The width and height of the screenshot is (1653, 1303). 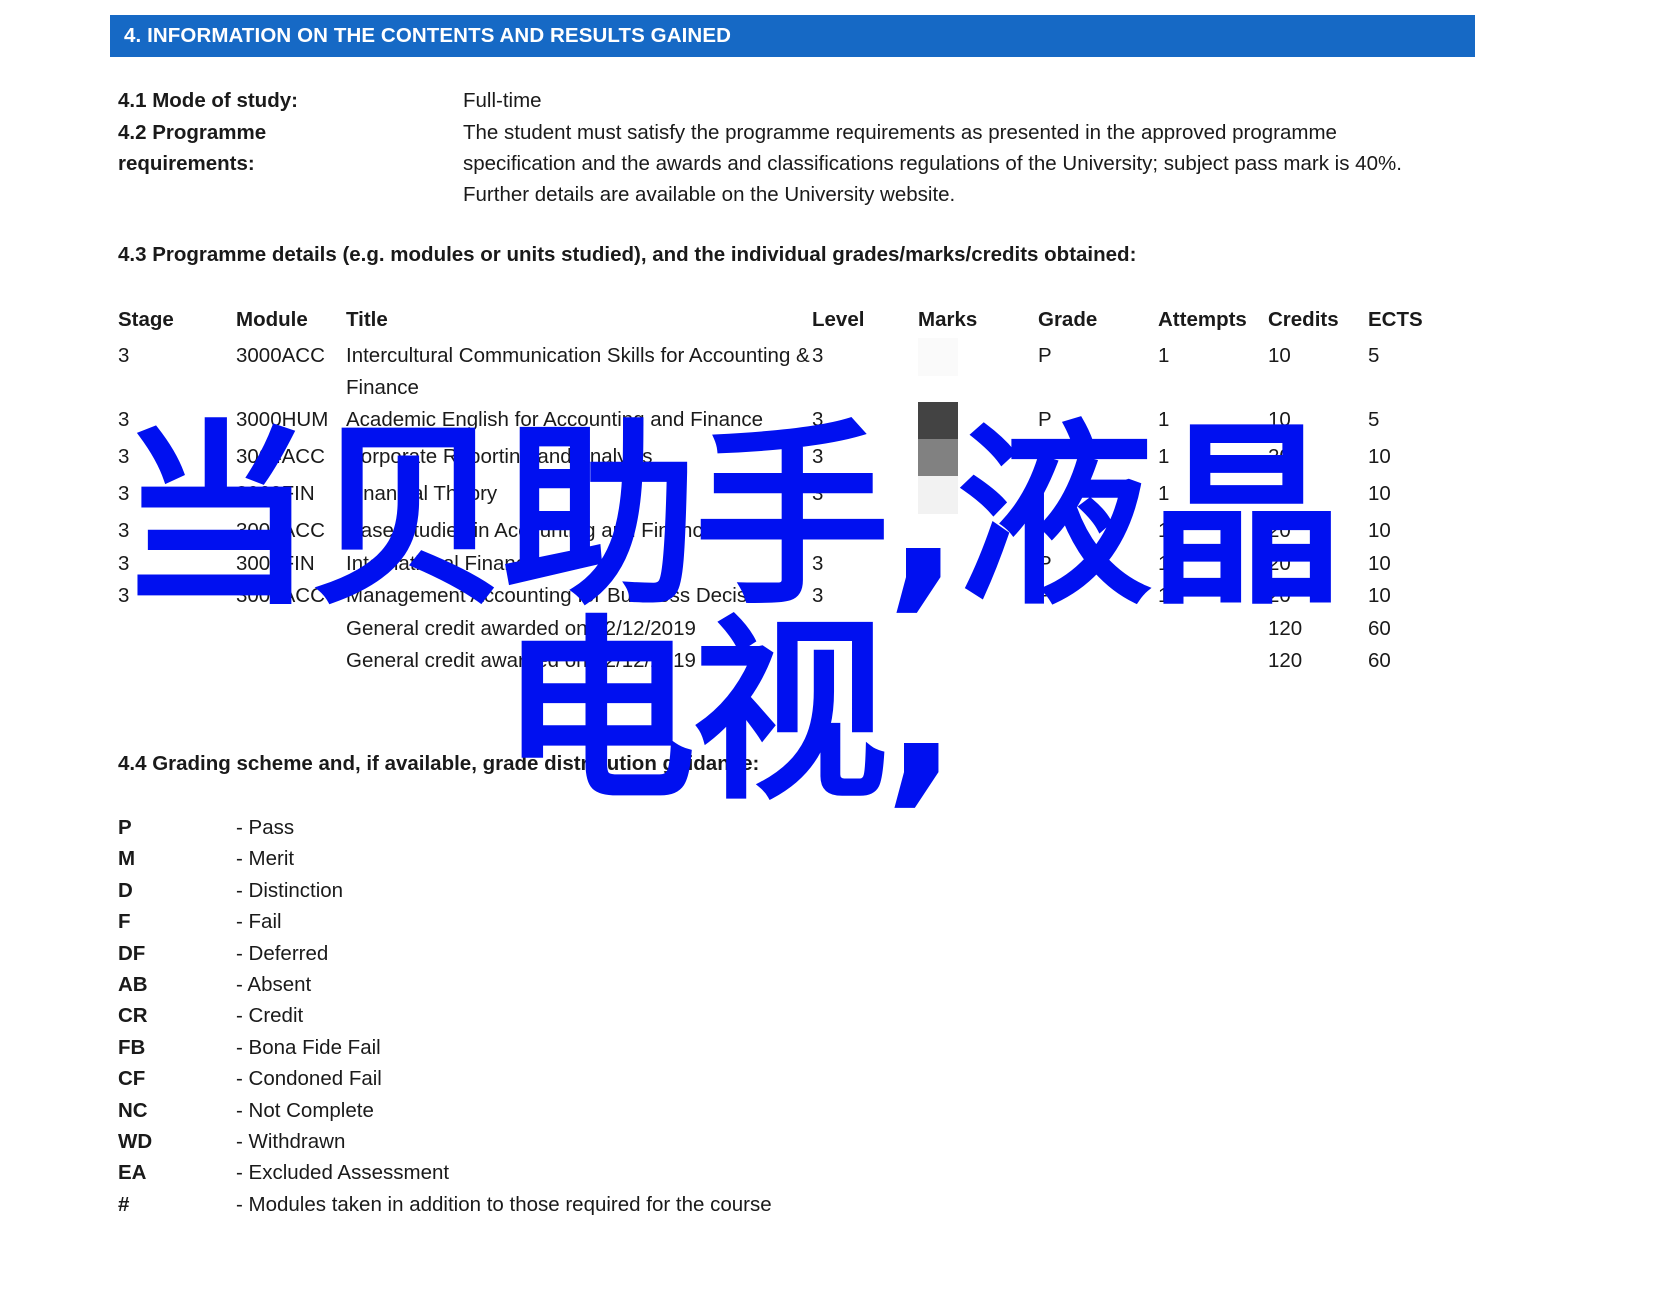 What do you see at coordinates (530, 530) in the screenshot?
I see `cell-title: Case Studies in Accounting and Finance` at bounding box center [530, 530].